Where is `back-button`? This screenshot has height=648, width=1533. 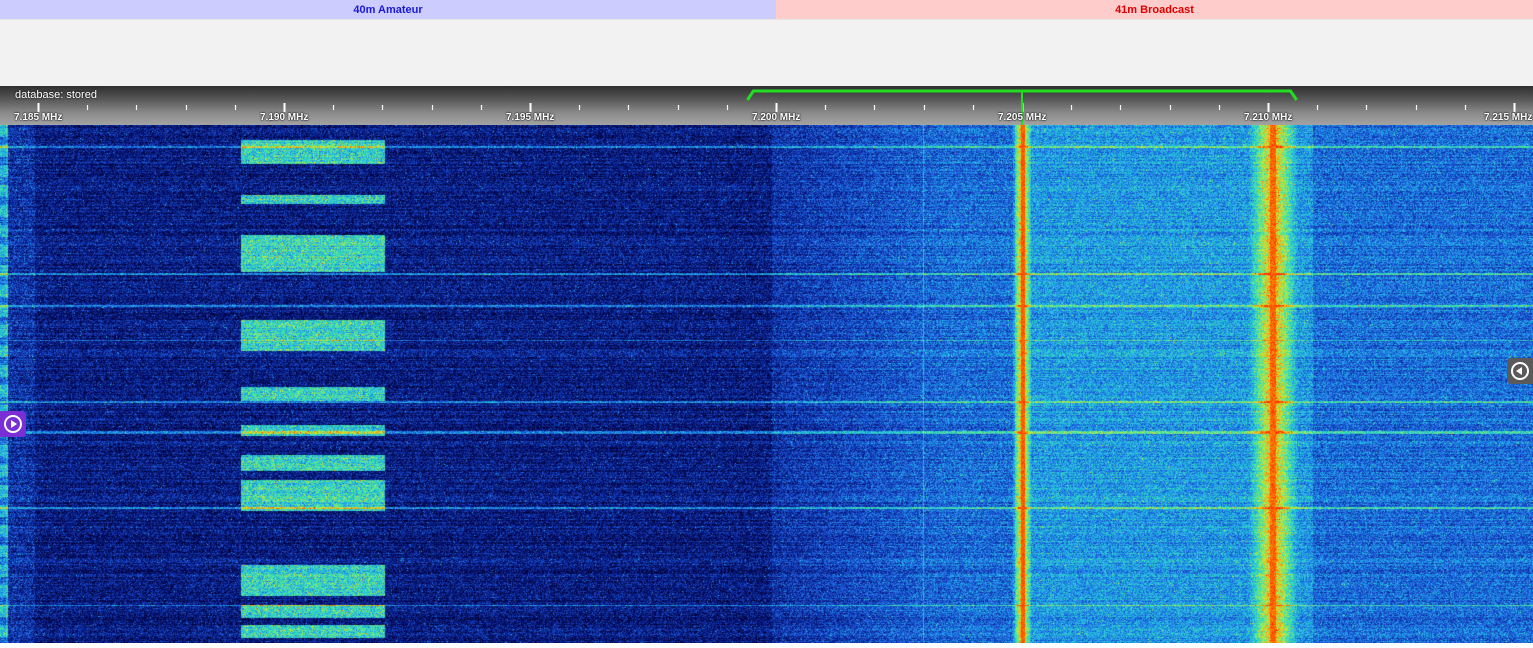
back-button is located at coordinates (1520, 371).